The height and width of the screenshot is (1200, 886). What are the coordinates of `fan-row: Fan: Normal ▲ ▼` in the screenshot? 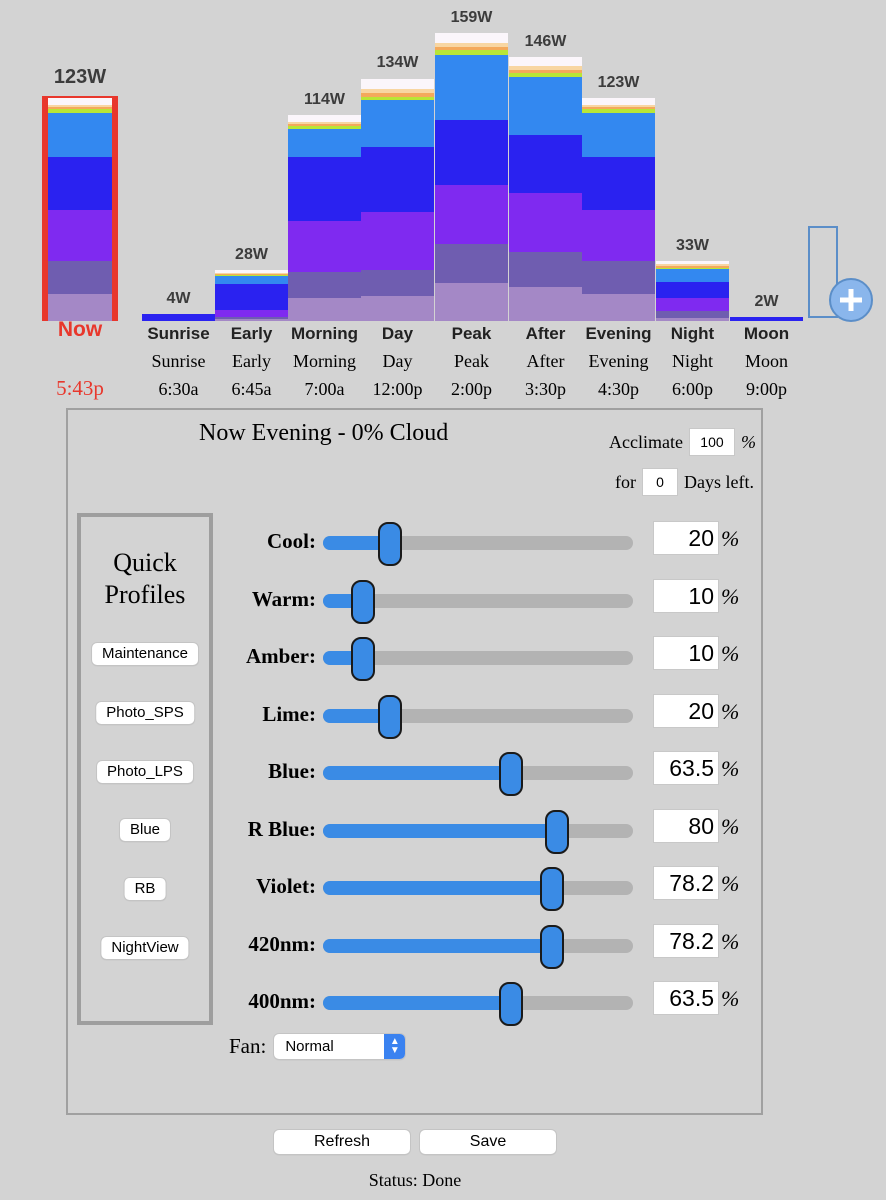 It's located at (317, 1046).